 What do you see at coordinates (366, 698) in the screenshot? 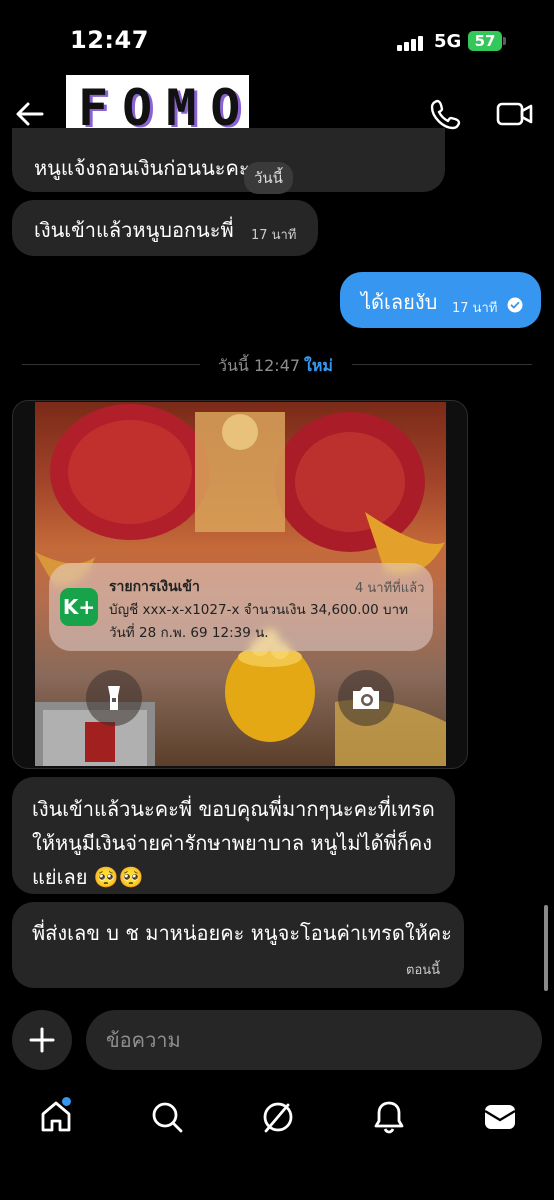
I see `camera-icon` at bounding box center [366, 698].